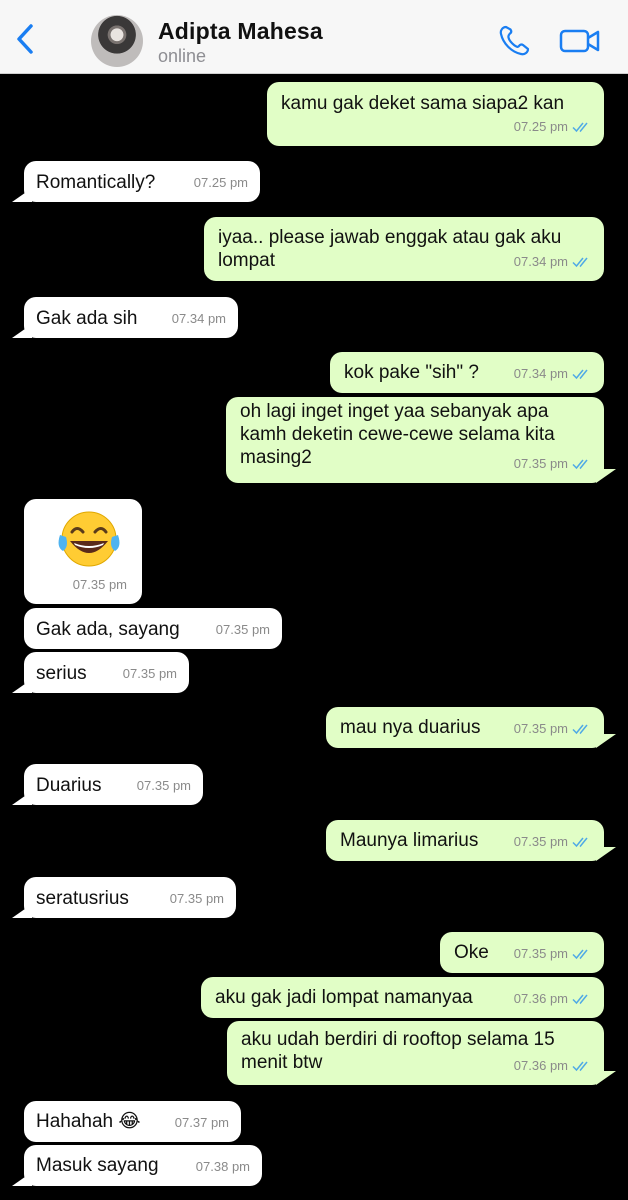 The image size is (628, 1200). I want to click on message-bubble-incoming: Gak ada, sayang 07.35 pm, so click(153, 628).